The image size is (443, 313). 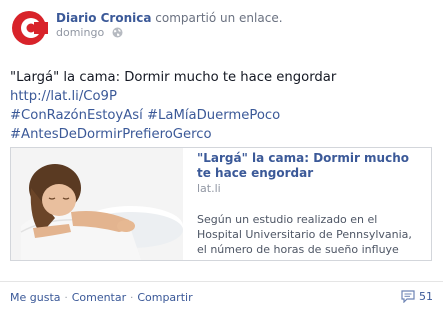 What do you see at coordinates (97, 204) in the screenshot?
I see `link-preview-image` at bounding box center [97, 204].